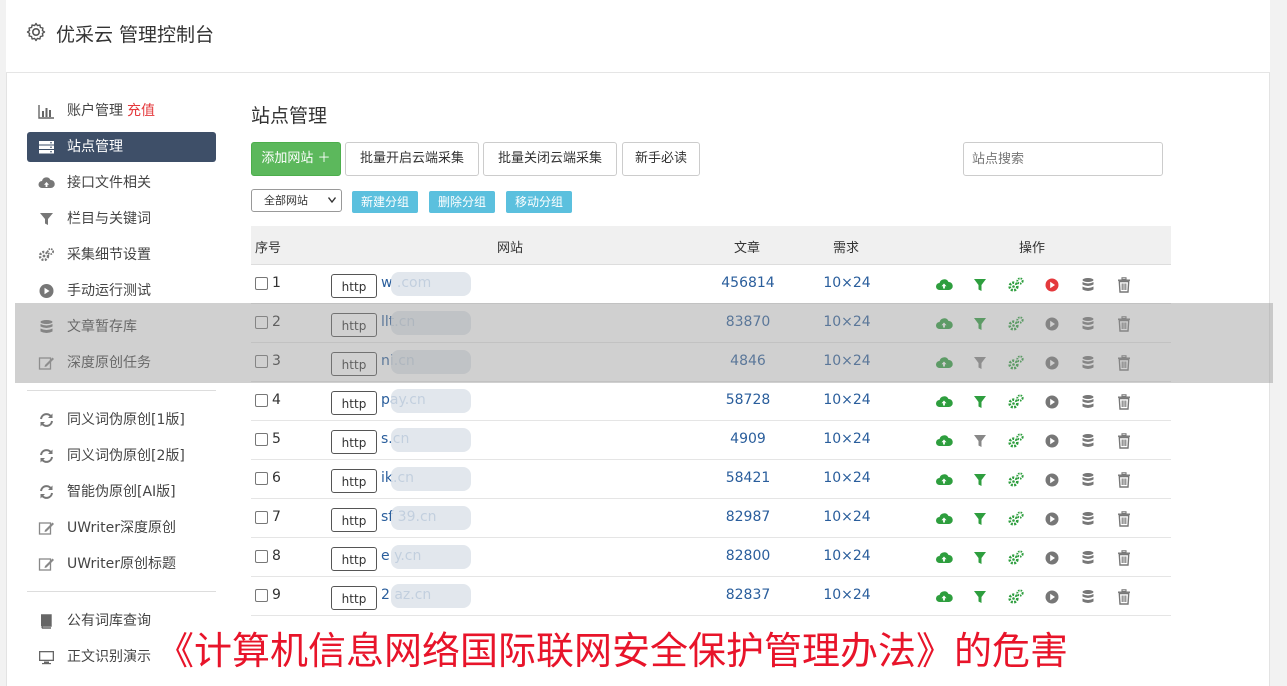 This screenshot has height=686, width=1287. What do you see at coordinates (121, 327) in the screenshot?
I see `sidebar-item-article-storage: 文章暂存库` at bounding box center [121, 327].